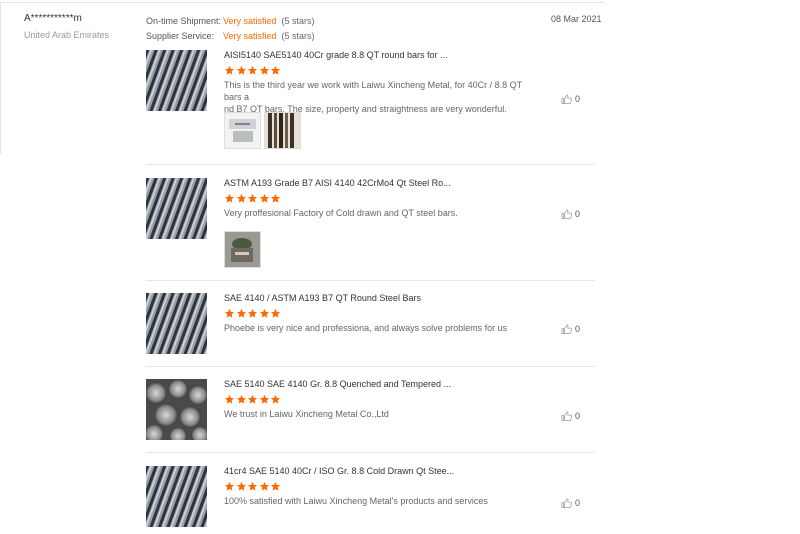 The height and width of the screenshot is (534, 800). What do you see at coordinates (67, 35) in the screenshot?
I see `reviewer-country: United Arab Emirates` at bounding box center [67, 35].